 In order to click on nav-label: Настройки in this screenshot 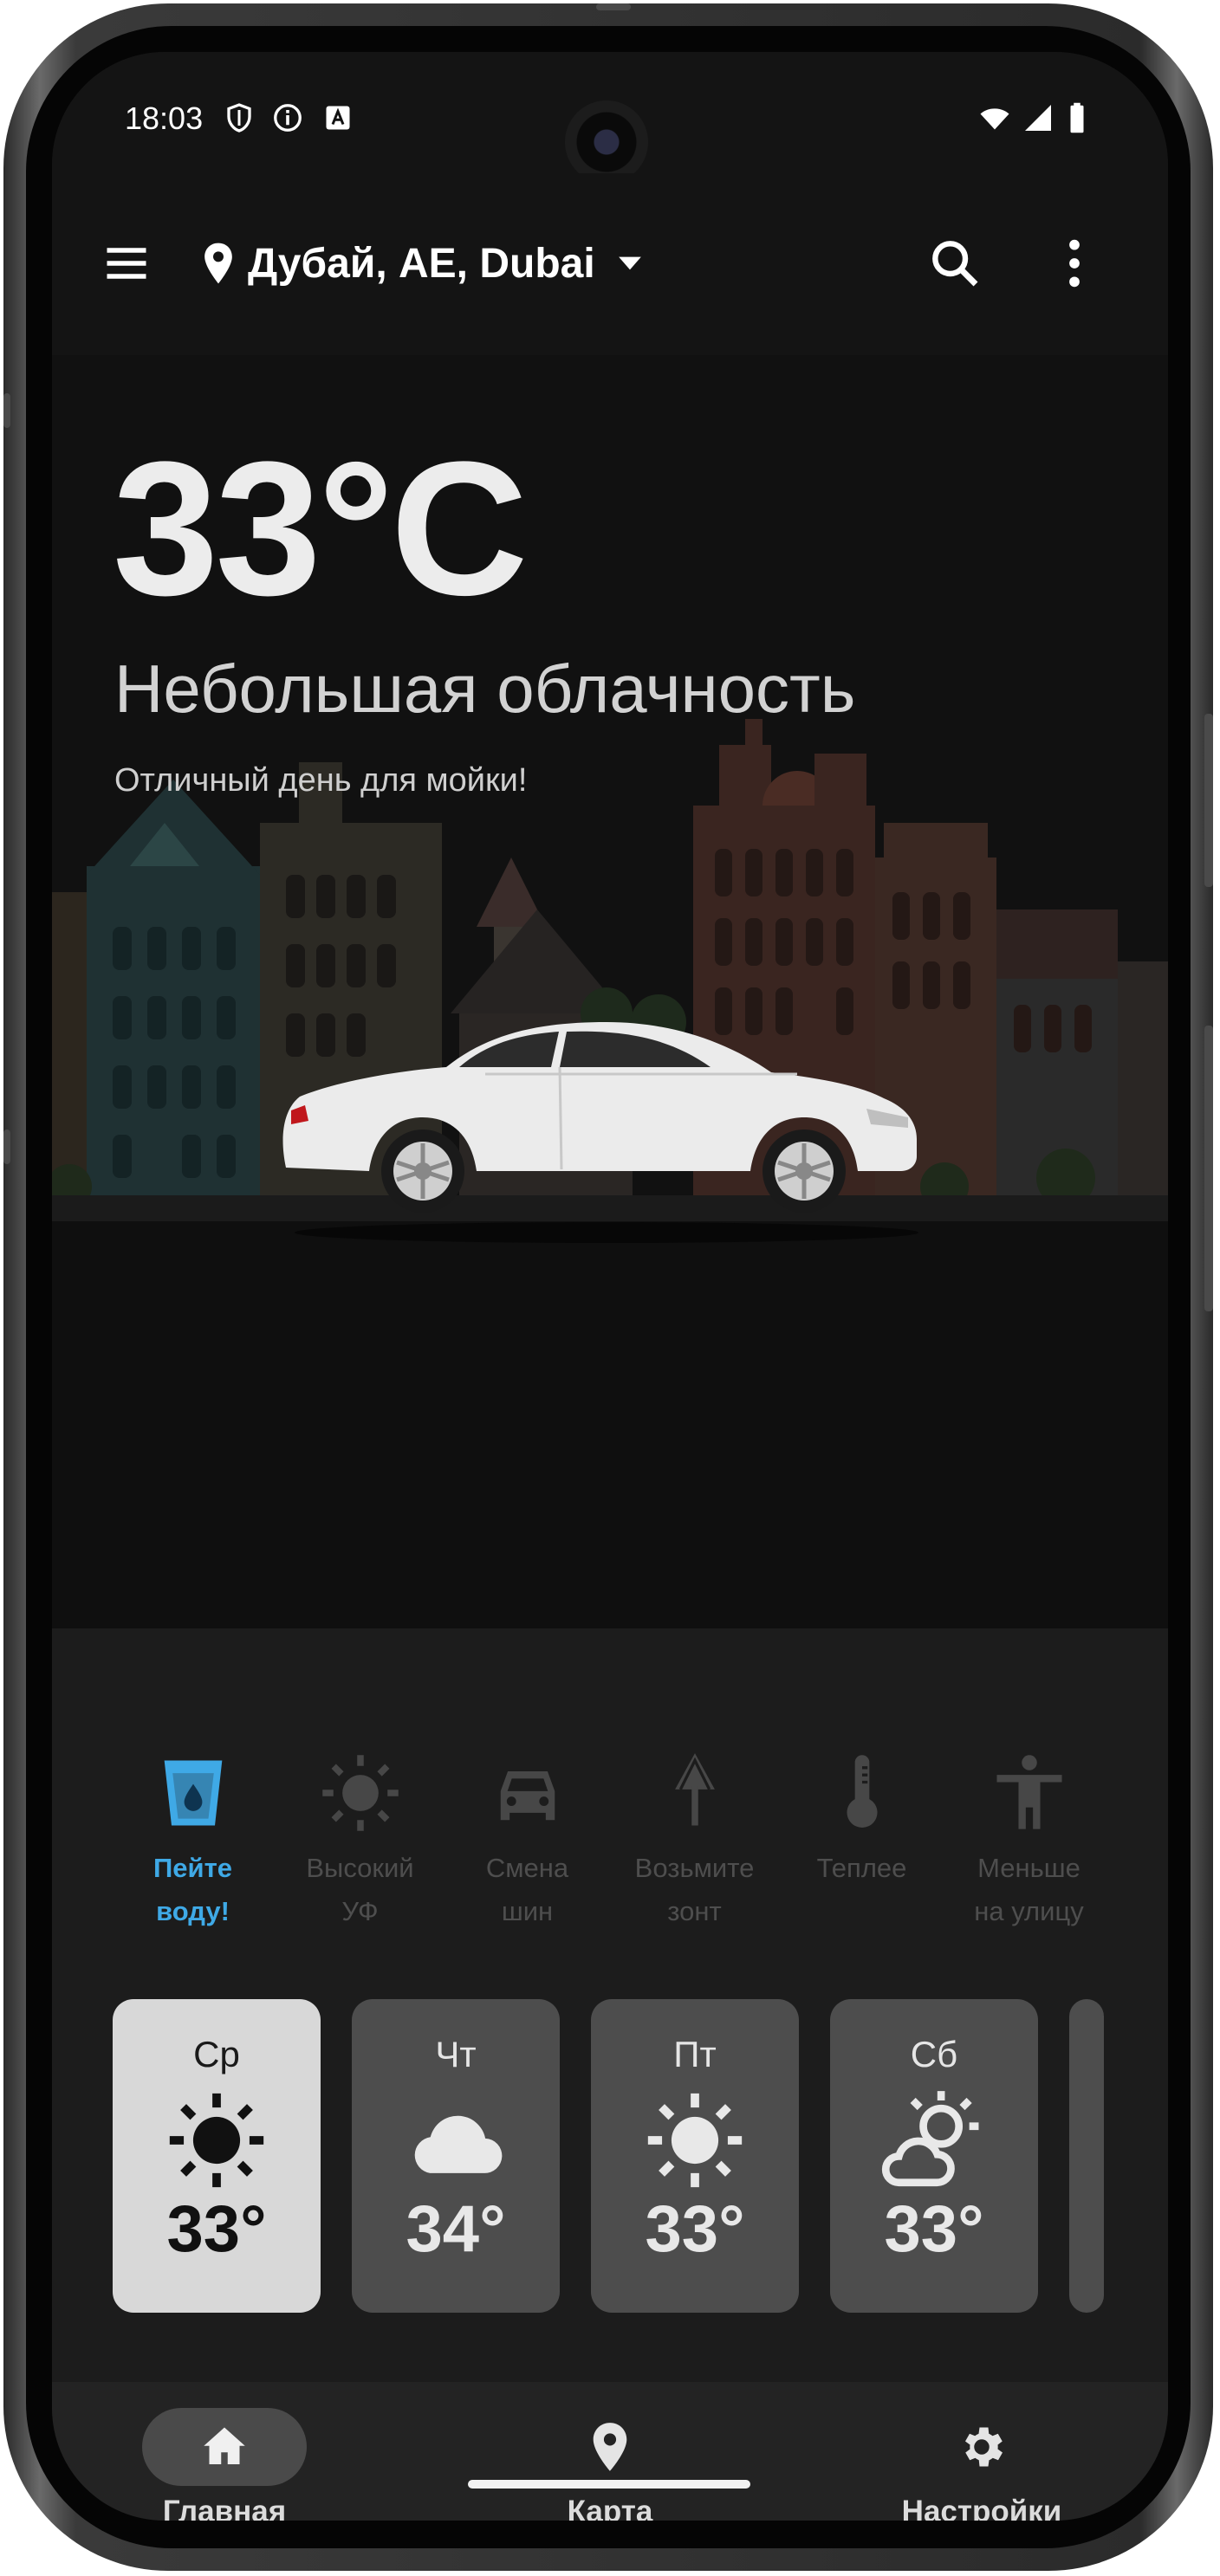, I will do `click(981, 2508)`.